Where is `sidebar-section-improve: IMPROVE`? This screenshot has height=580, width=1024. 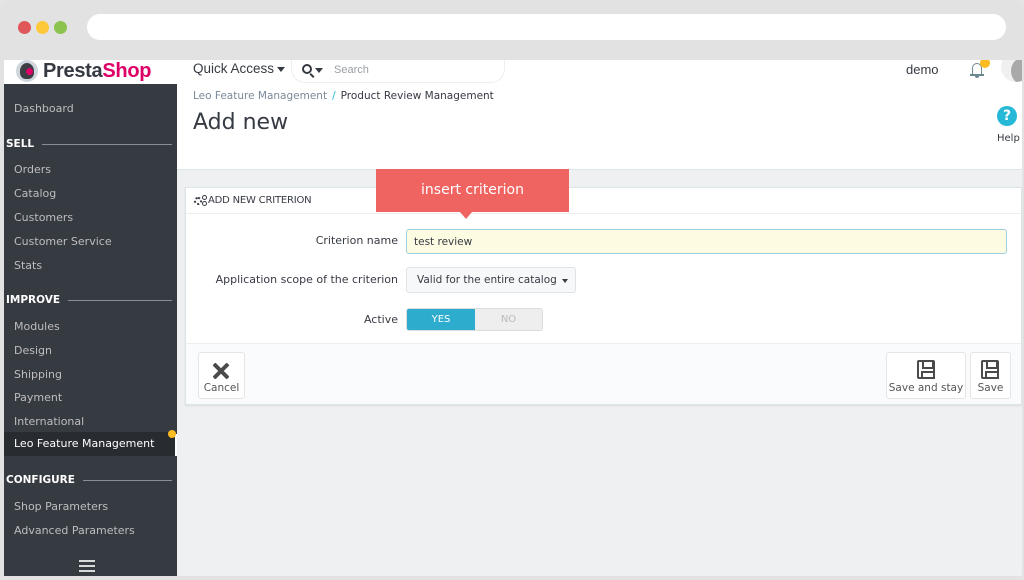 sidebar-section-improve: IMPROVE is located at coordinates (89, 300).